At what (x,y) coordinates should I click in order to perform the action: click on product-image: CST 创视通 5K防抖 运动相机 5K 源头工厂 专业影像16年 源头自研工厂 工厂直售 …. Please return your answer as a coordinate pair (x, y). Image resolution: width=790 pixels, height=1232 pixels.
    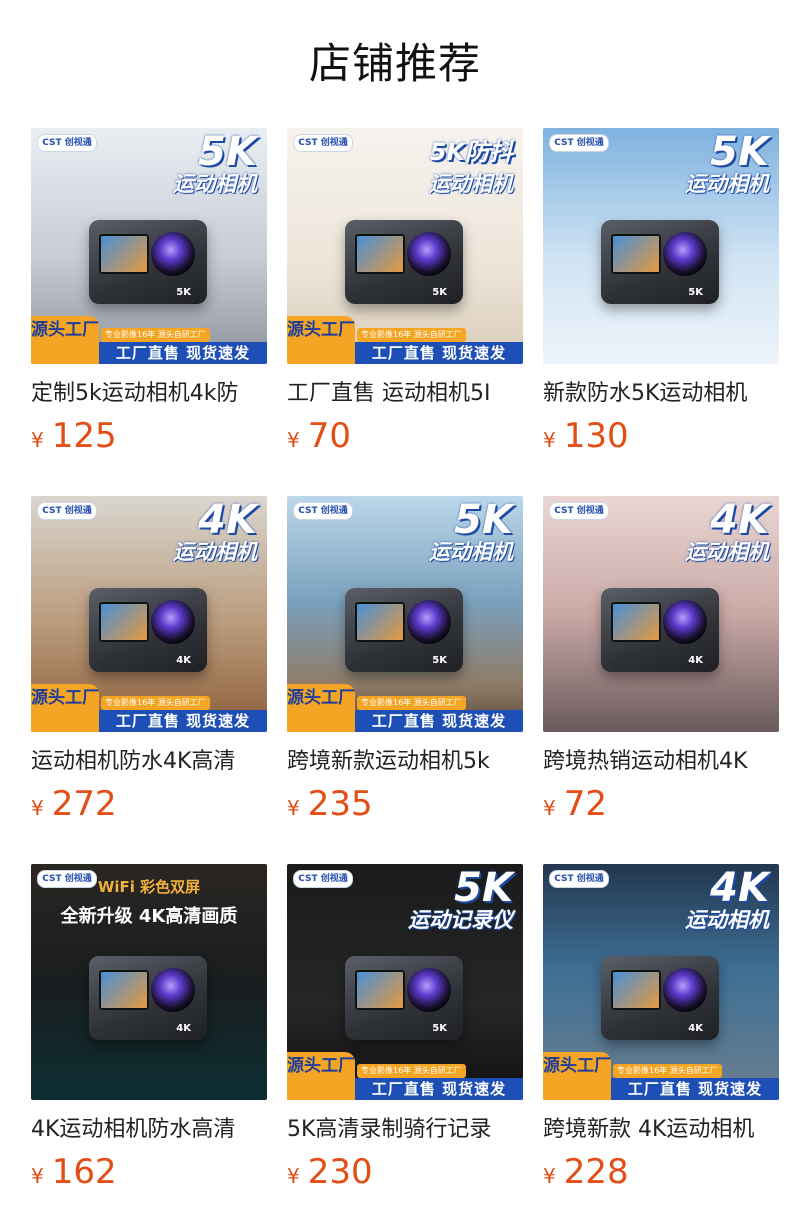
    Looking at the image, I should click on (405, 246).